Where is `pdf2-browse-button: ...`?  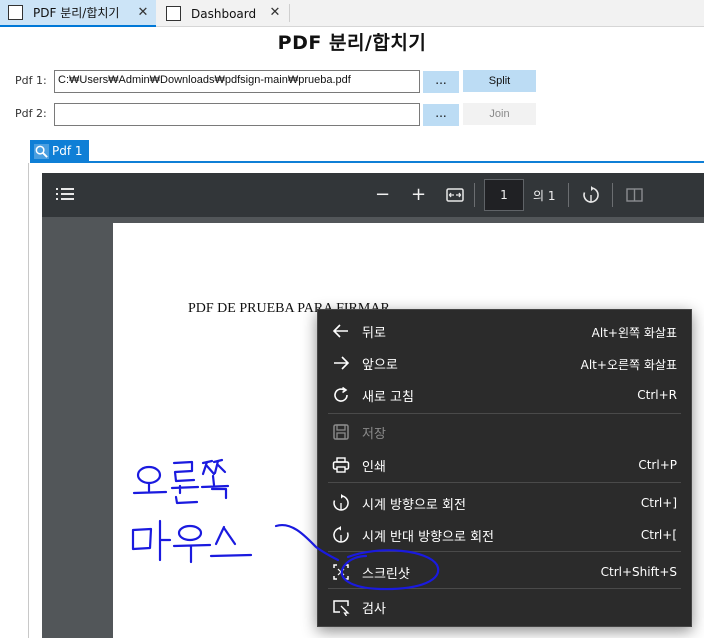 pdf2-browse-button: ... is located at coordinates (441, 115).